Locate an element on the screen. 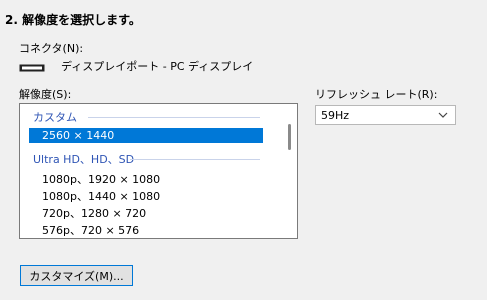  refresh-rate-select: 59Hz is located at coordinates (385, 115).